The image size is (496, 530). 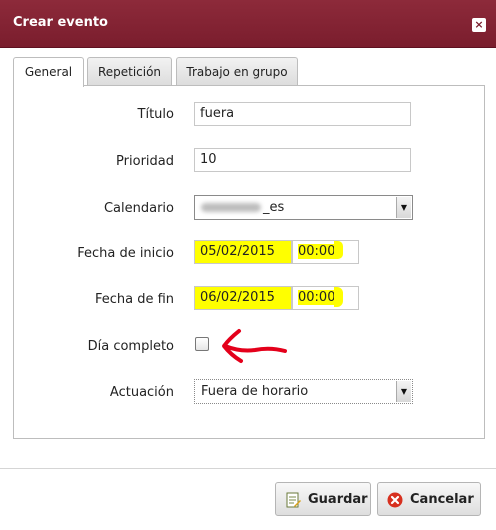 I want to click on tab-trabajo-label: Trabajo en grupo, so click(x=237, y=72).